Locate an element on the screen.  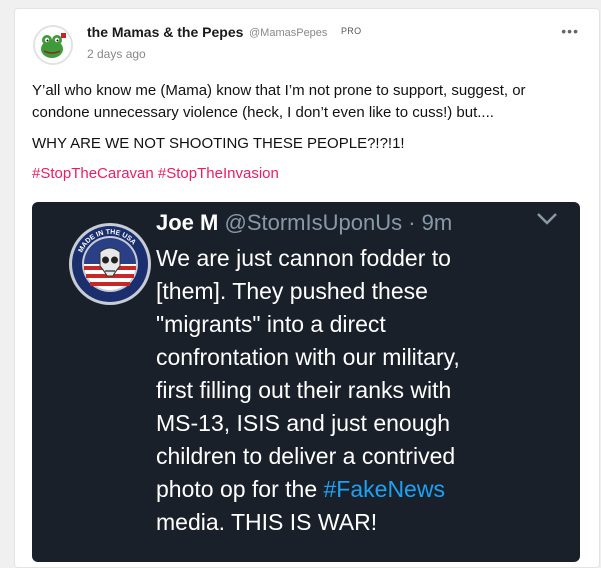
tweet-header: Joe M @StormIsUponUs · 9m is located at coordinates (304, 223).